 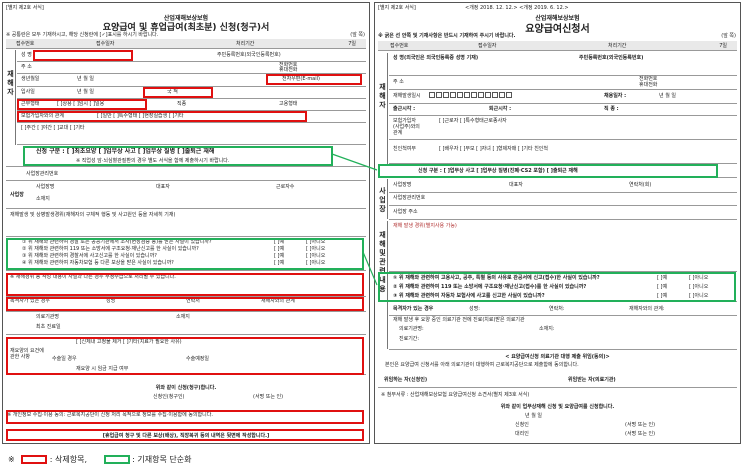 What do you see at coordinates (522, 434) in the screenshot?
I see `right-agent: 대리인` at bounding box center [522, 434].